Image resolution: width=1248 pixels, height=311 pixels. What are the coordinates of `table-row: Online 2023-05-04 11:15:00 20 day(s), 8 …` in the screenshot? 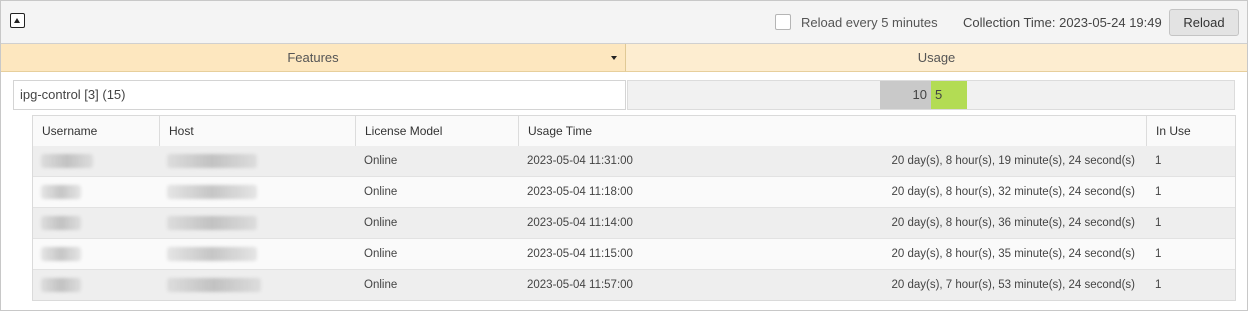 It's located at (634, 254).